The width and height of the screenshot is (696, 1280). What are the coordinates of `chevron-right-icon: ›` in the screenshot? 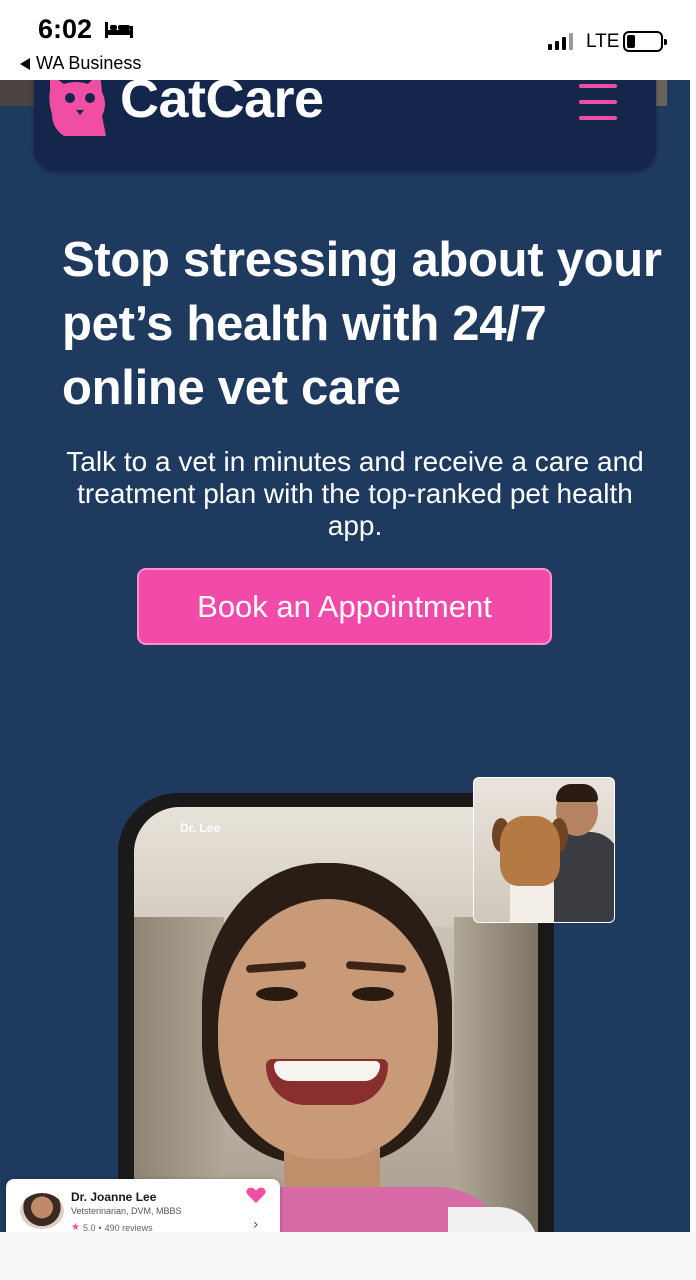 It's located at (256, 1224).